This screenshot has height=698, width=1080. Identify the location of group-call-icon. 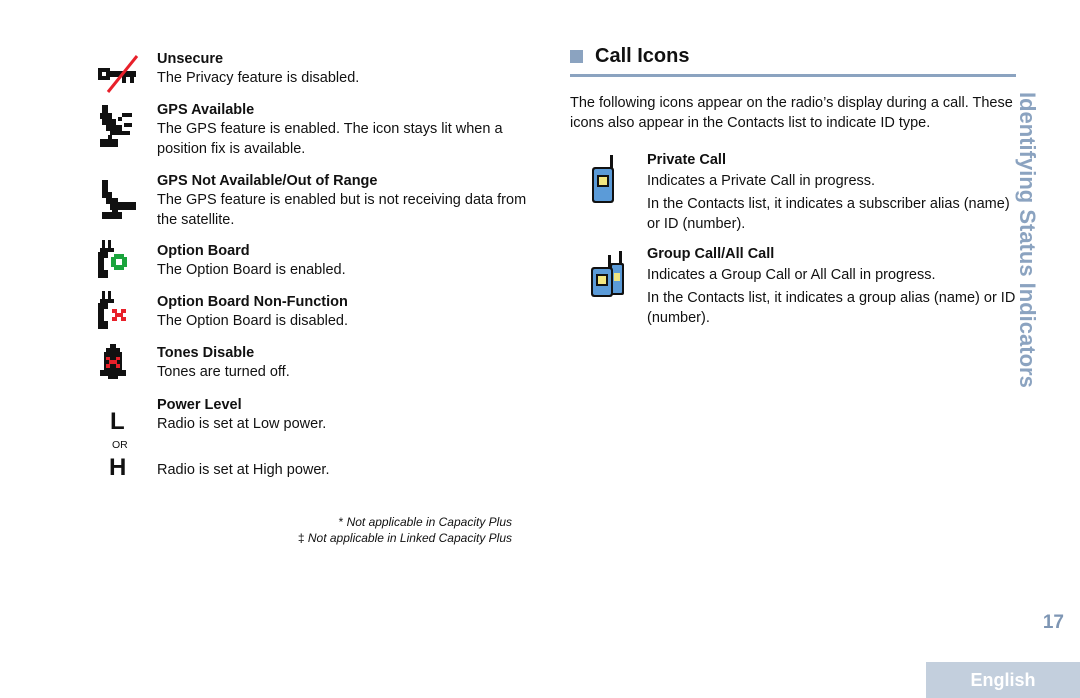
(608, 275).